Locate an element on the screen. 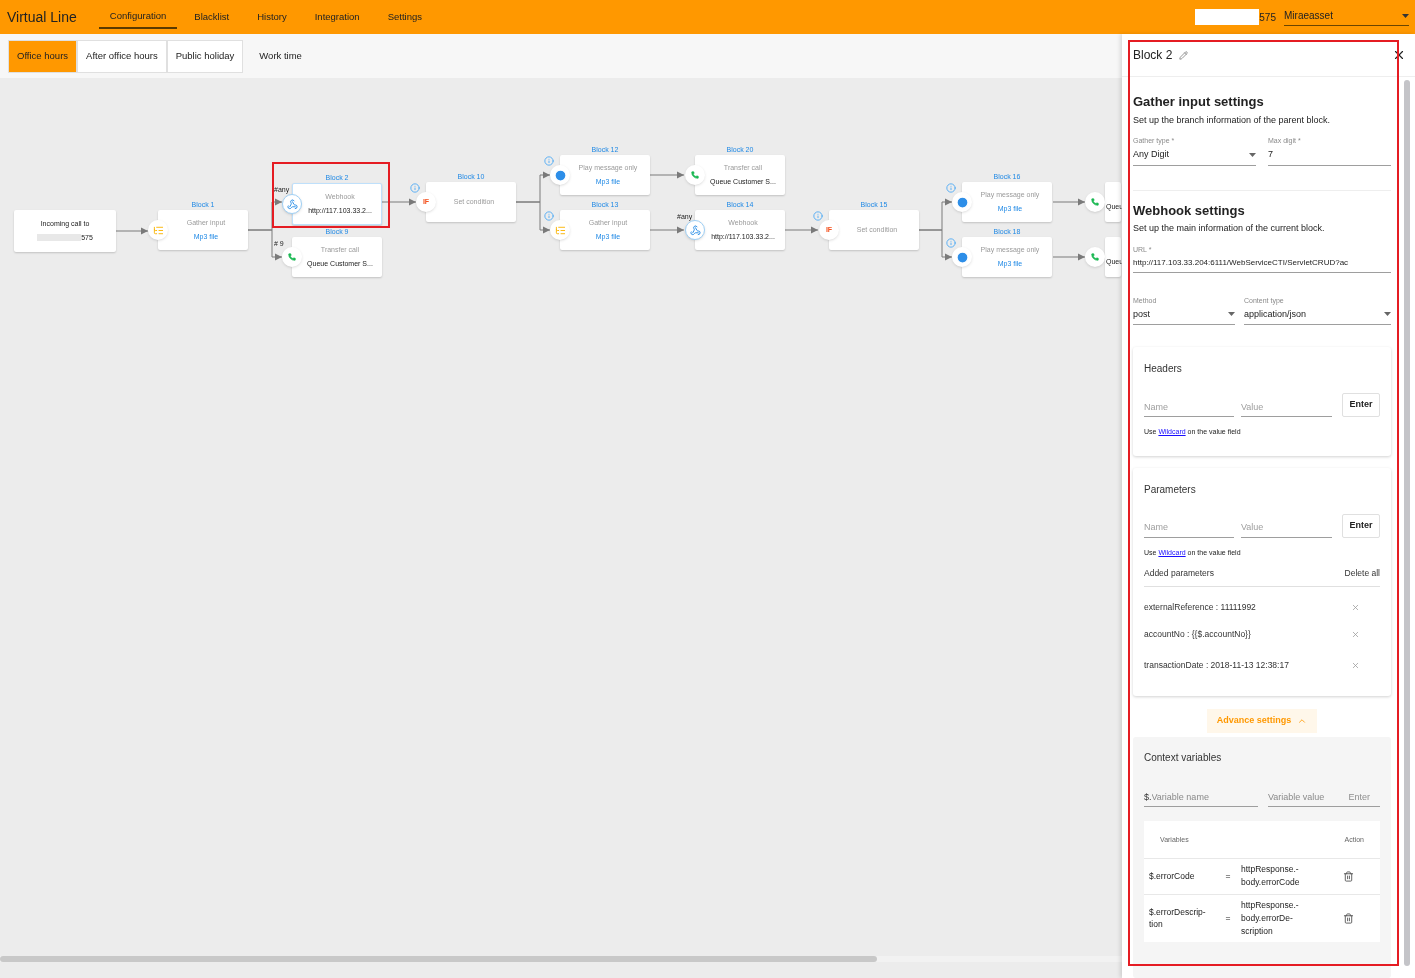  delete-all-button: Delete all is located at coordinates (1362, 573).